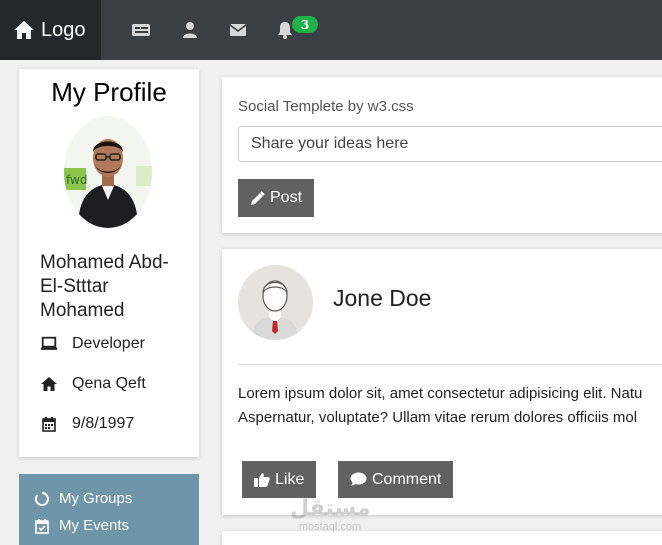 Image resolution: width=662 pixels, height=545 pixels. I want to click on my-events-label: My Events, so click(94, 525).